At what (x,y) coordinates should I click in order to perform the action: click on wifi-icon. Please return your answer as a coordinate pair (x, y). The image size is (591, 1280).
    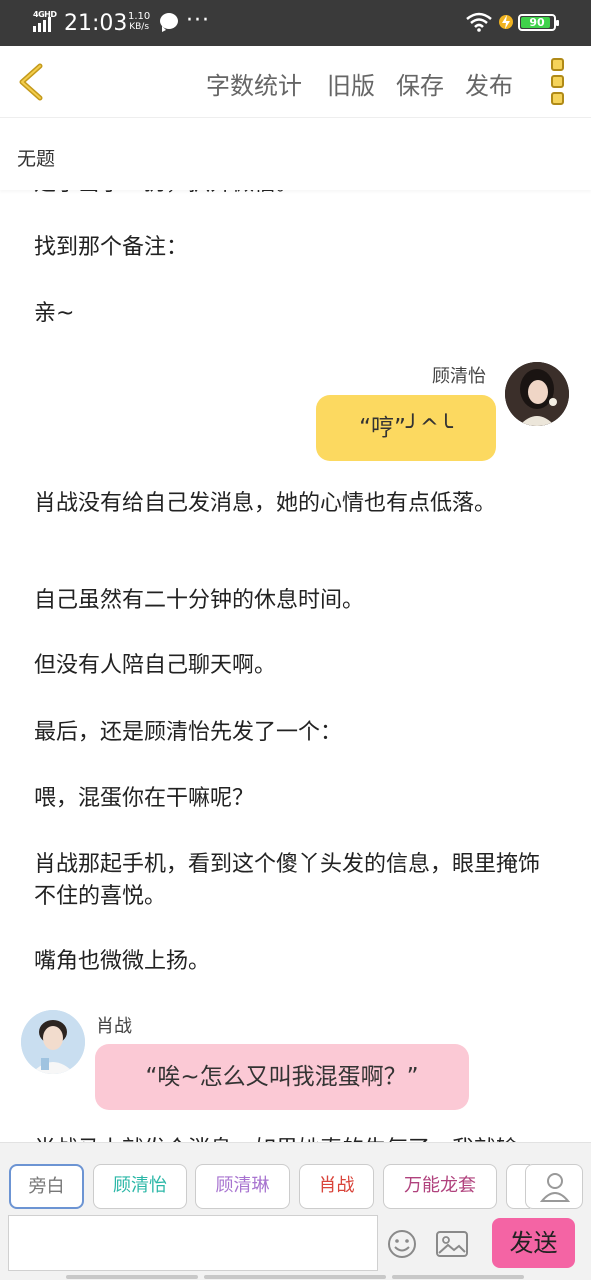
    Looking at the image, I should click on (479, 22).